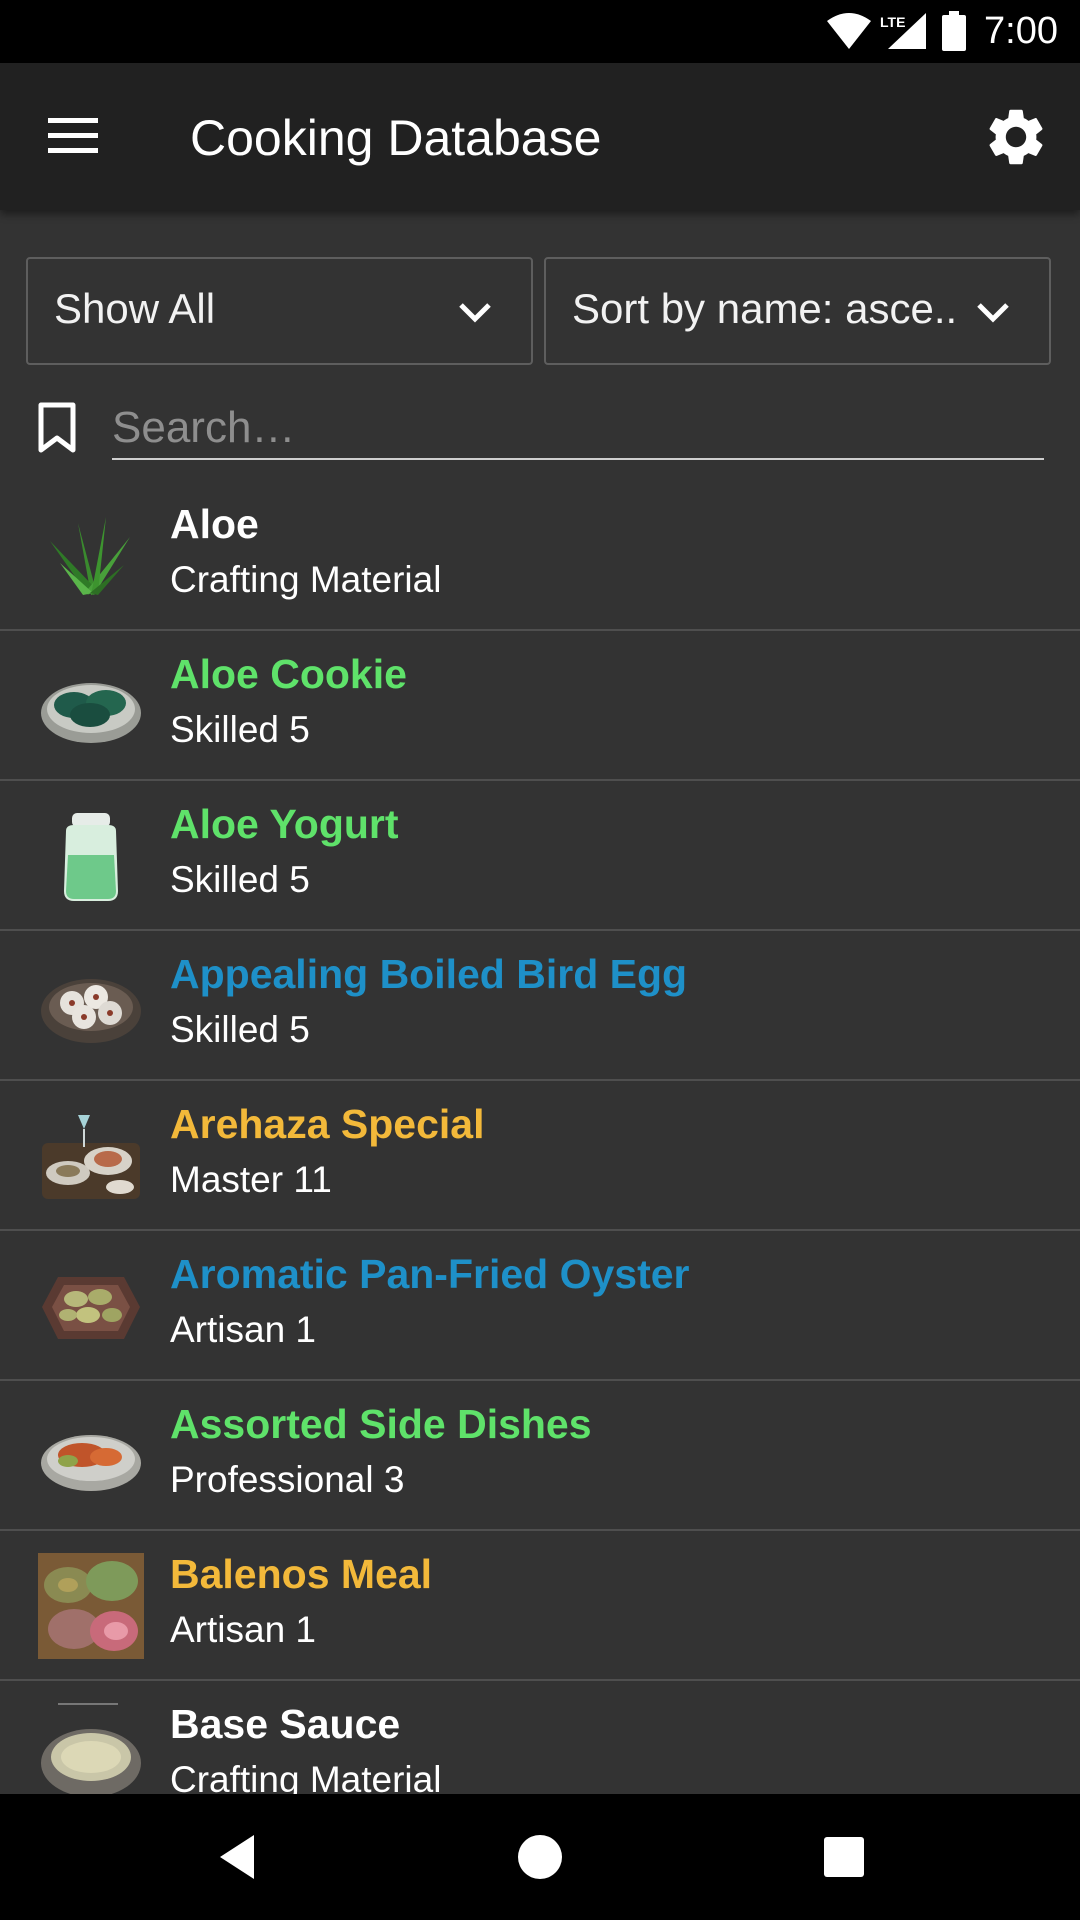  I want to click on item-name: Base Sauce, so click(285, 1724).